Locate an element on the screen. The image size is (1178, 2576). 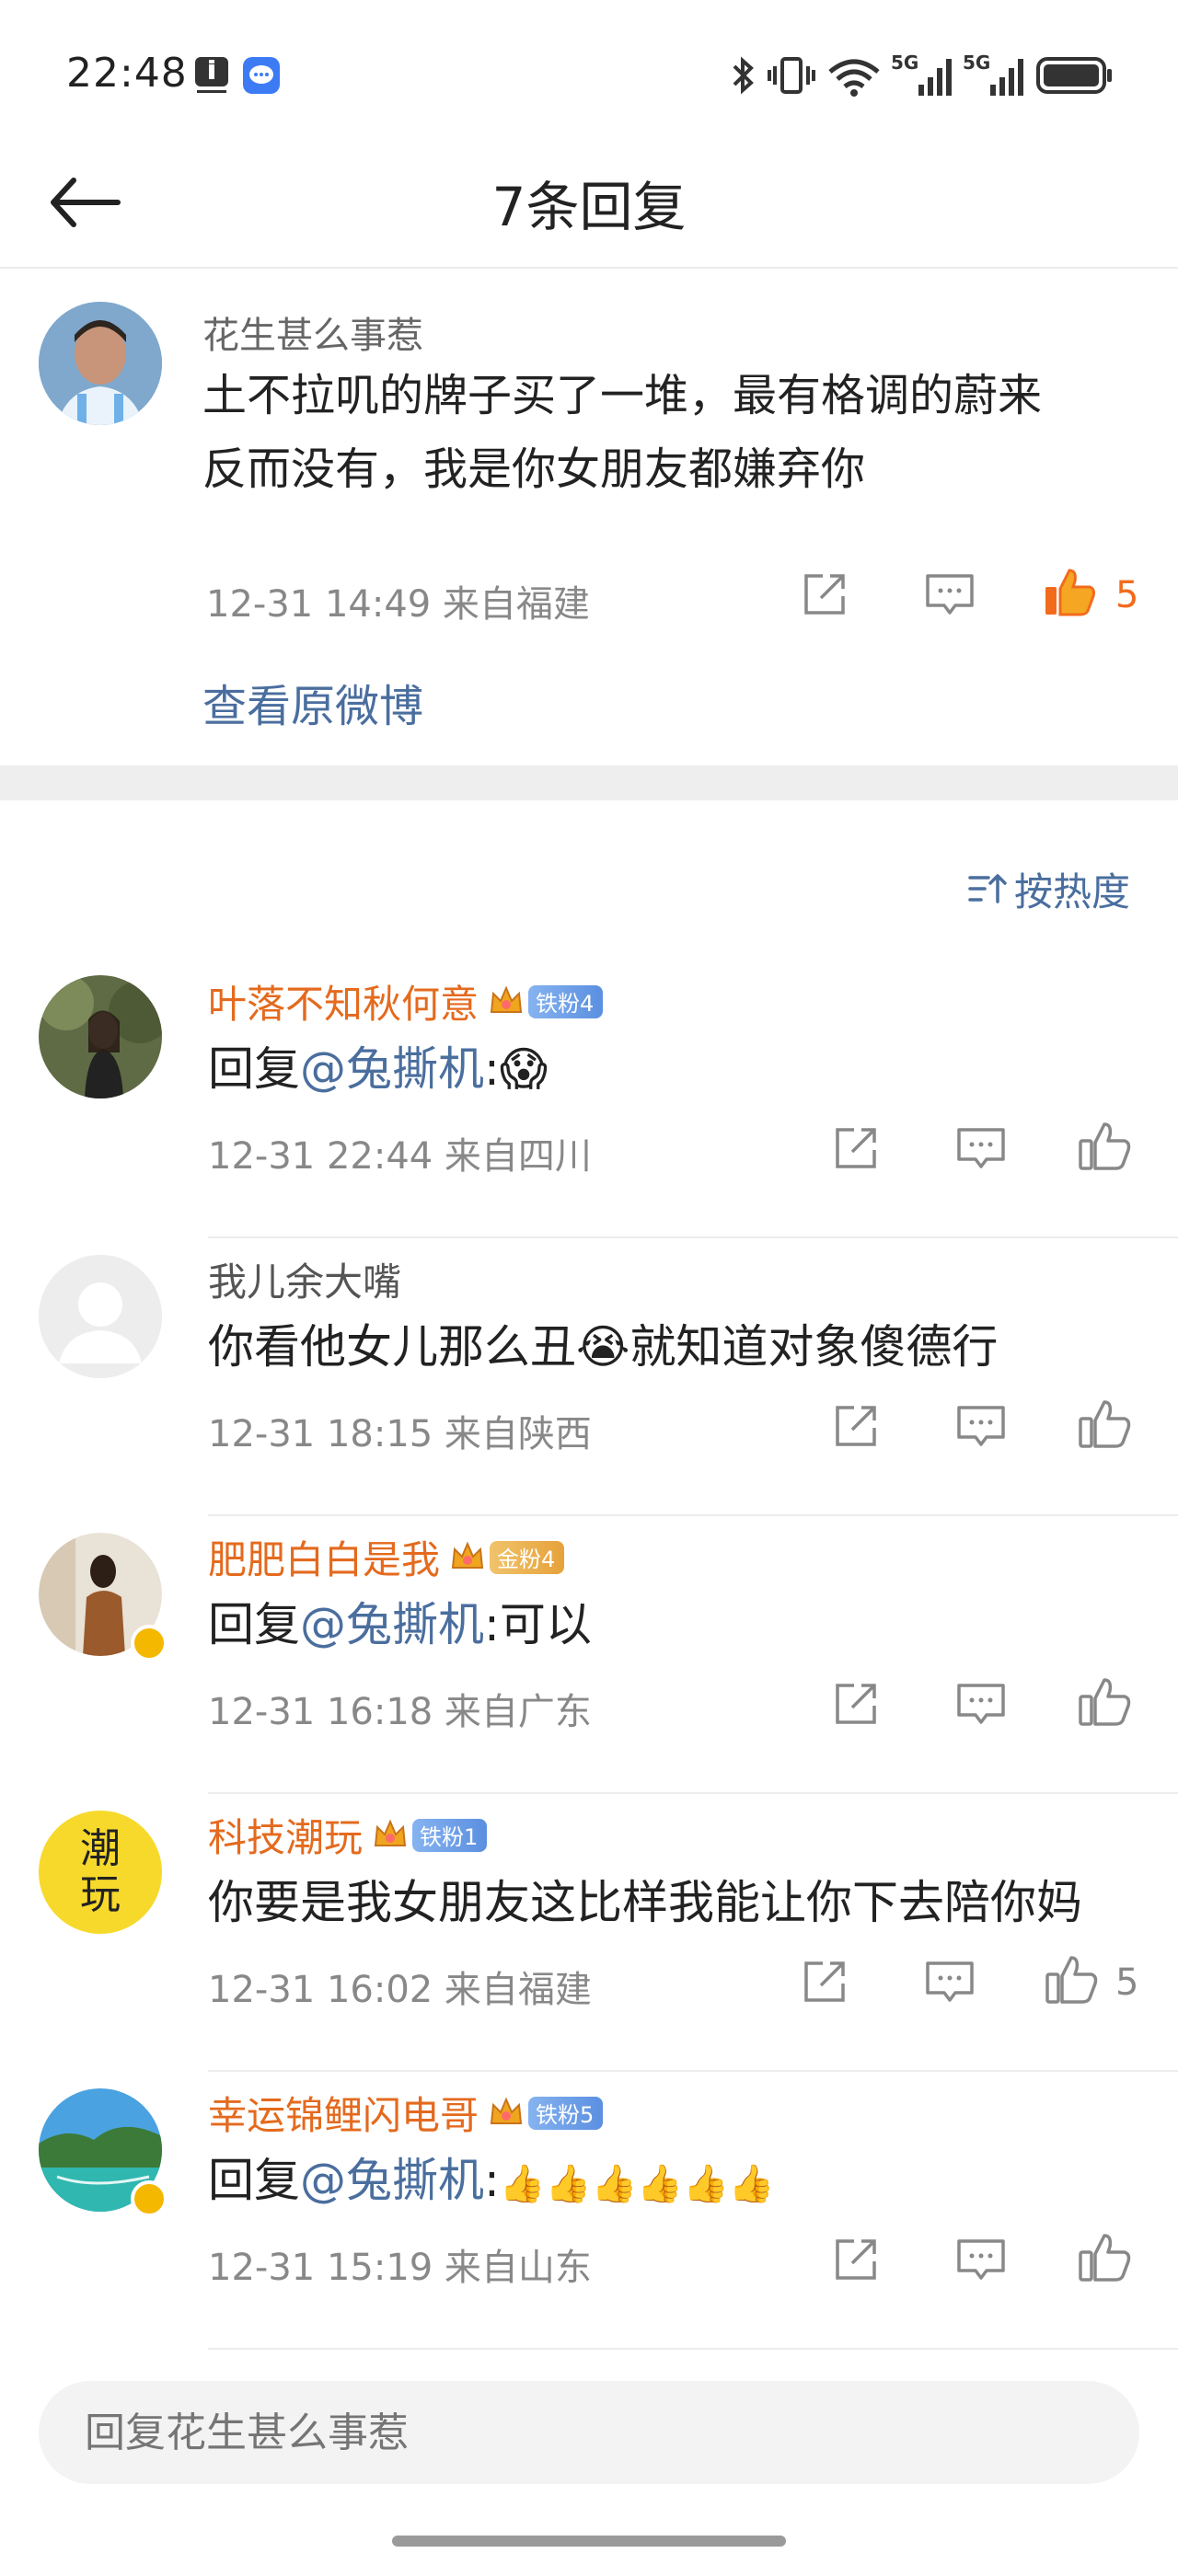
reply-text: 你要是我女朋友这比样我能让你下去陪你妈 is located at coordinates (645, 1902).